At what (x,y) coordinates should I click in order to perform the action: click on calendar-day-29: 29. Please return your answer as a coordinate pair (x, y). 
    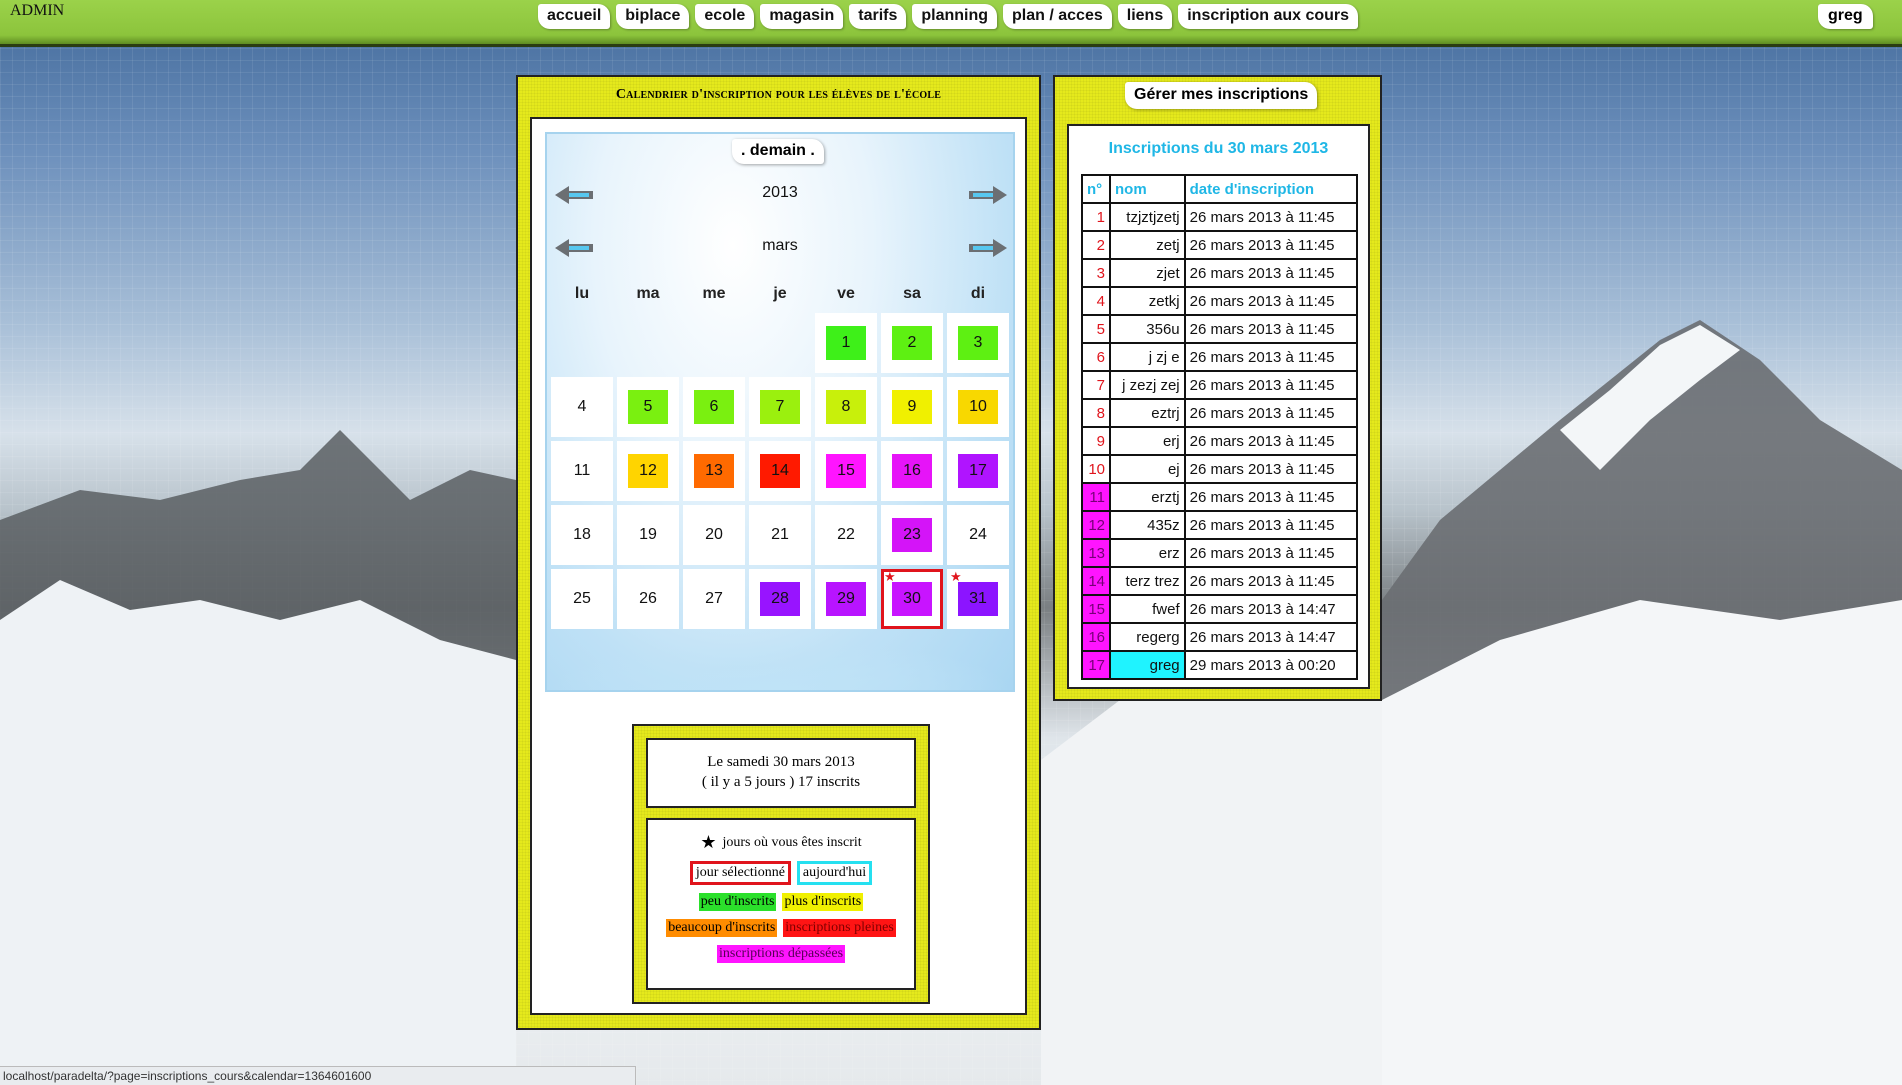
    Looking at the image, I should click on (846, 599).